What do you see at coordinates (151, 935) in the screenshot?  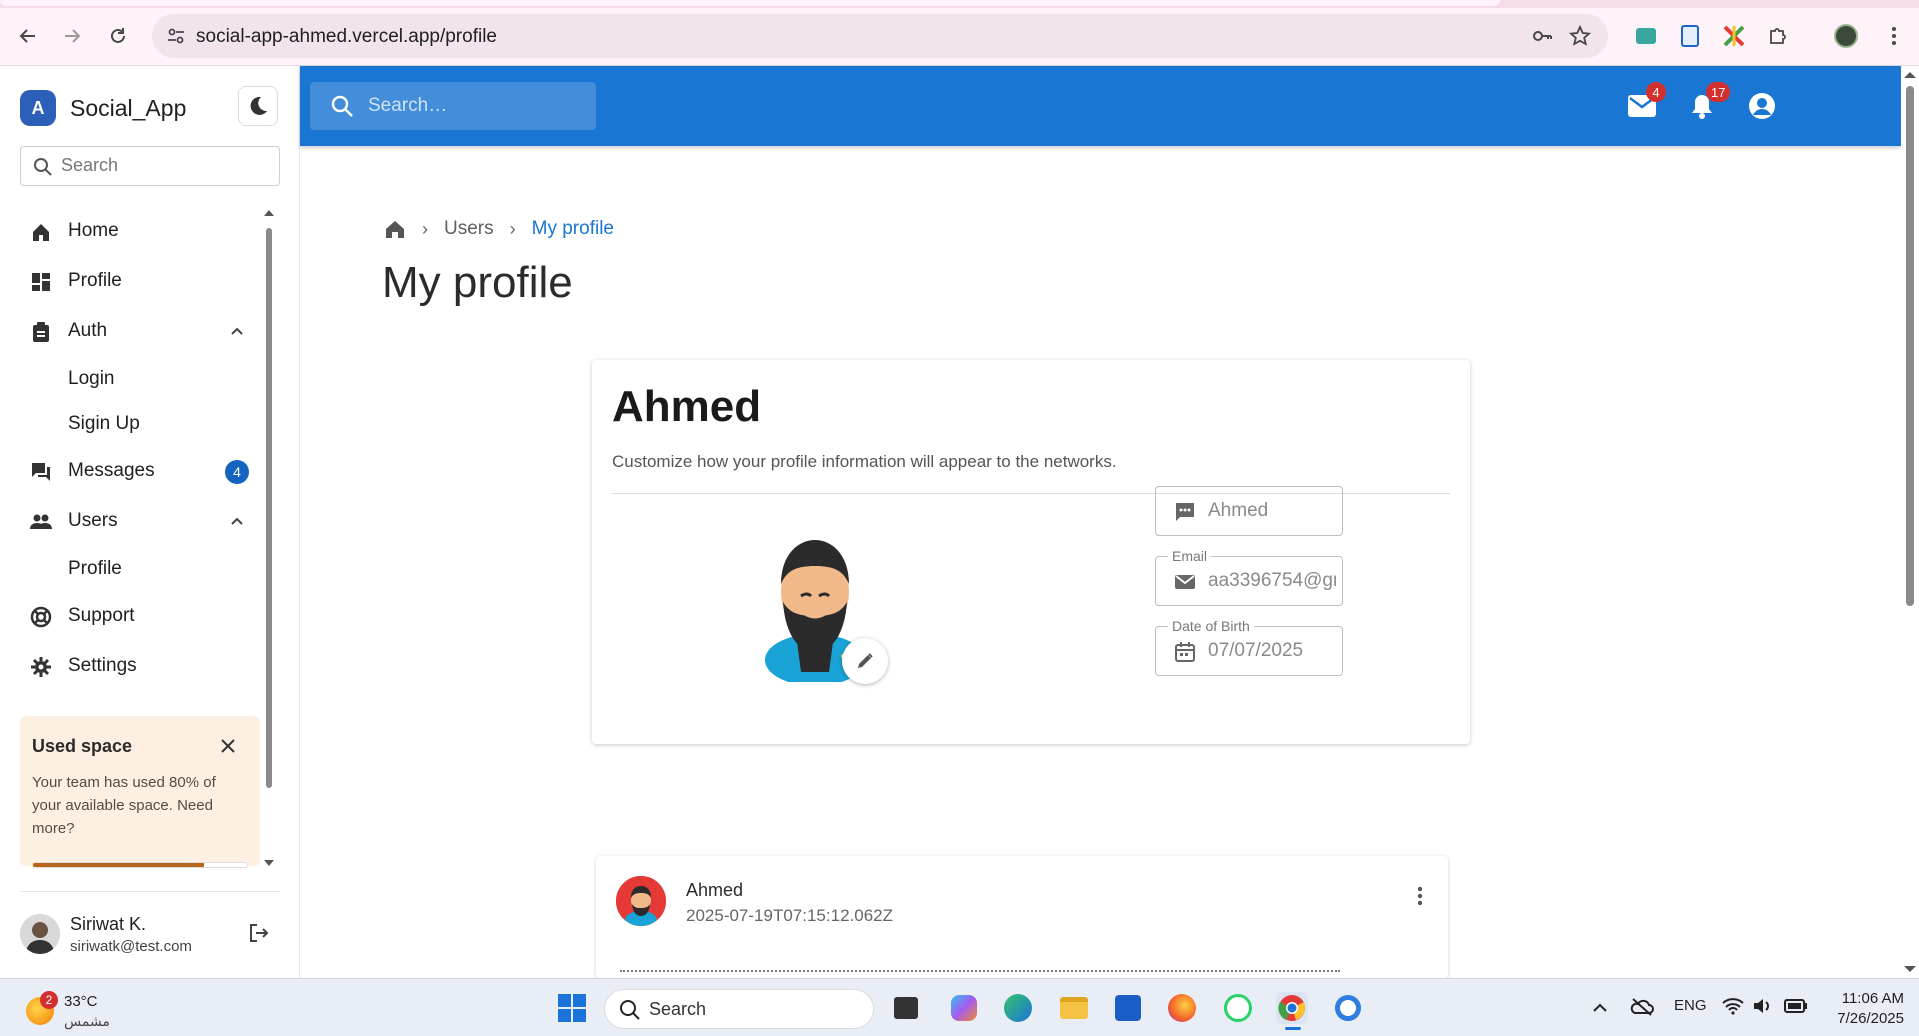 I see `user-panel: Siriwat K. siriwatk@test.com` at bounding box center [151, 935].